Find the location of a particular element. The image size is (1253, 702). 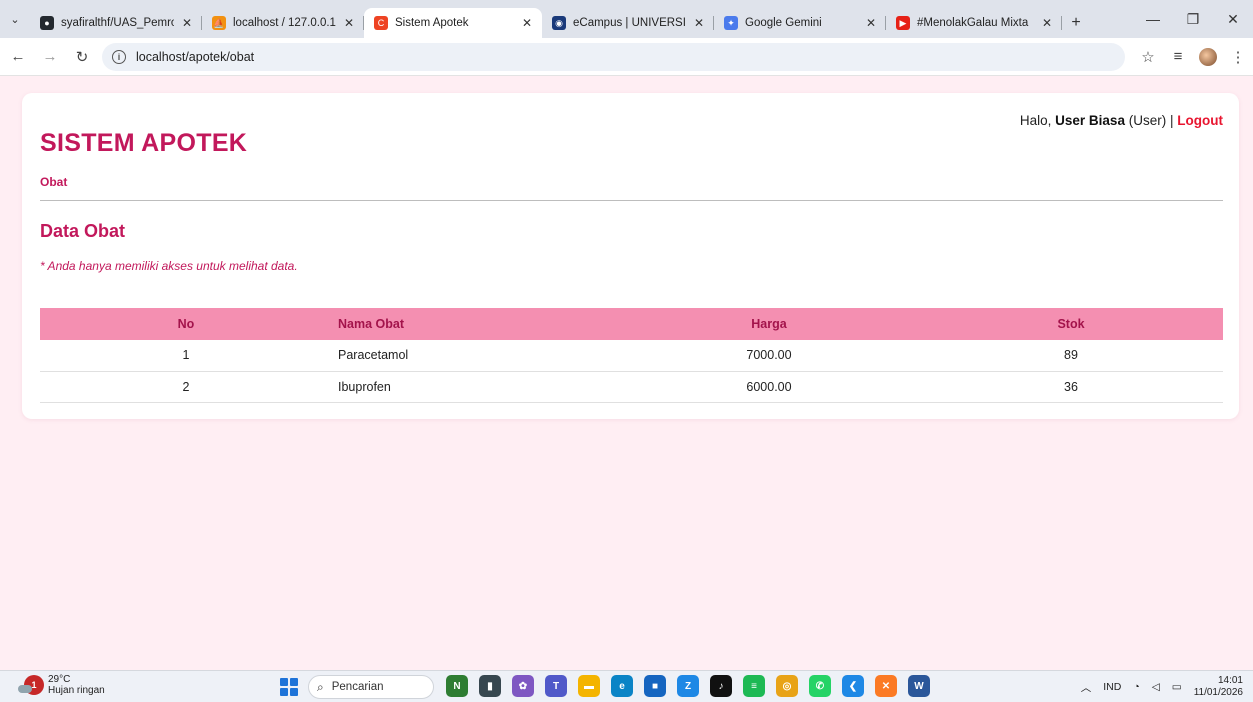

weather-badge: 1 is located at coordinates (34, 685).